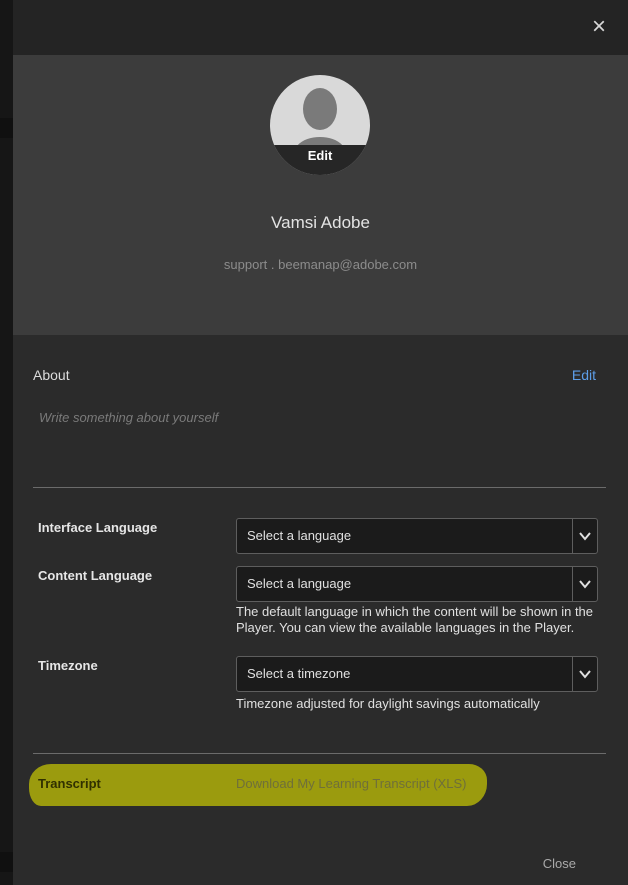  I want to click on about-heading: About, so click(51, 375).